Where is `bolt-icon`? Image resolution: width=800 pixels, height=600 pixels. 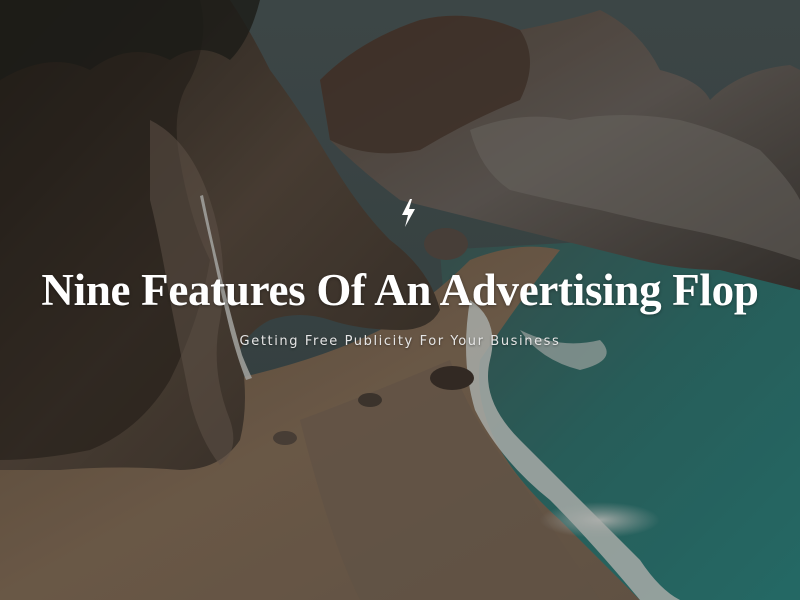 bolt-icon is located at coordinates (408, 213).